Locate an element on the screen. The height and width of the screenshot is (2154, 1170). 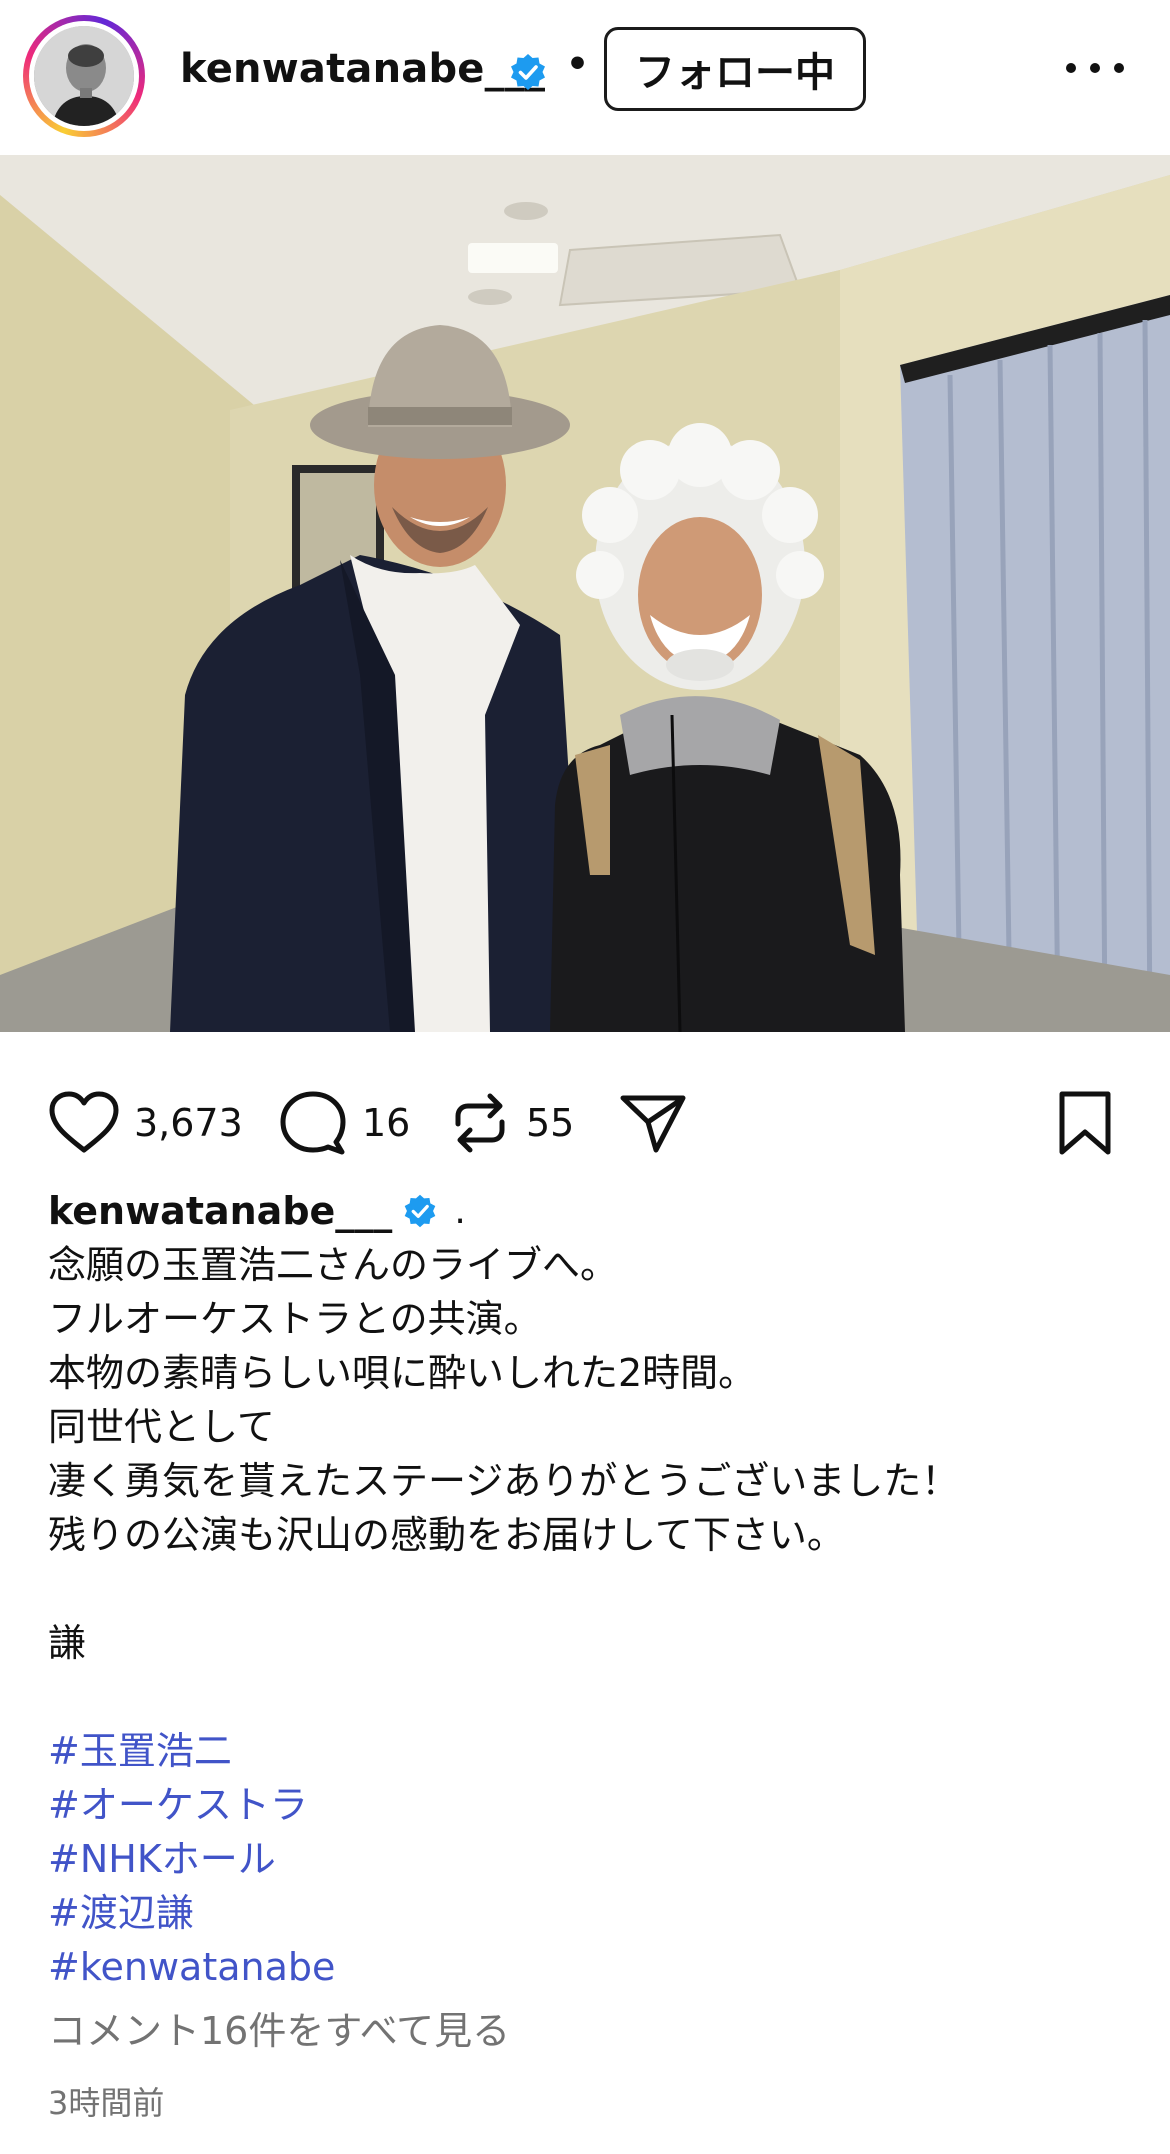
hashtag-link: #渡辺謙 is located at coordinates (588, 1913).